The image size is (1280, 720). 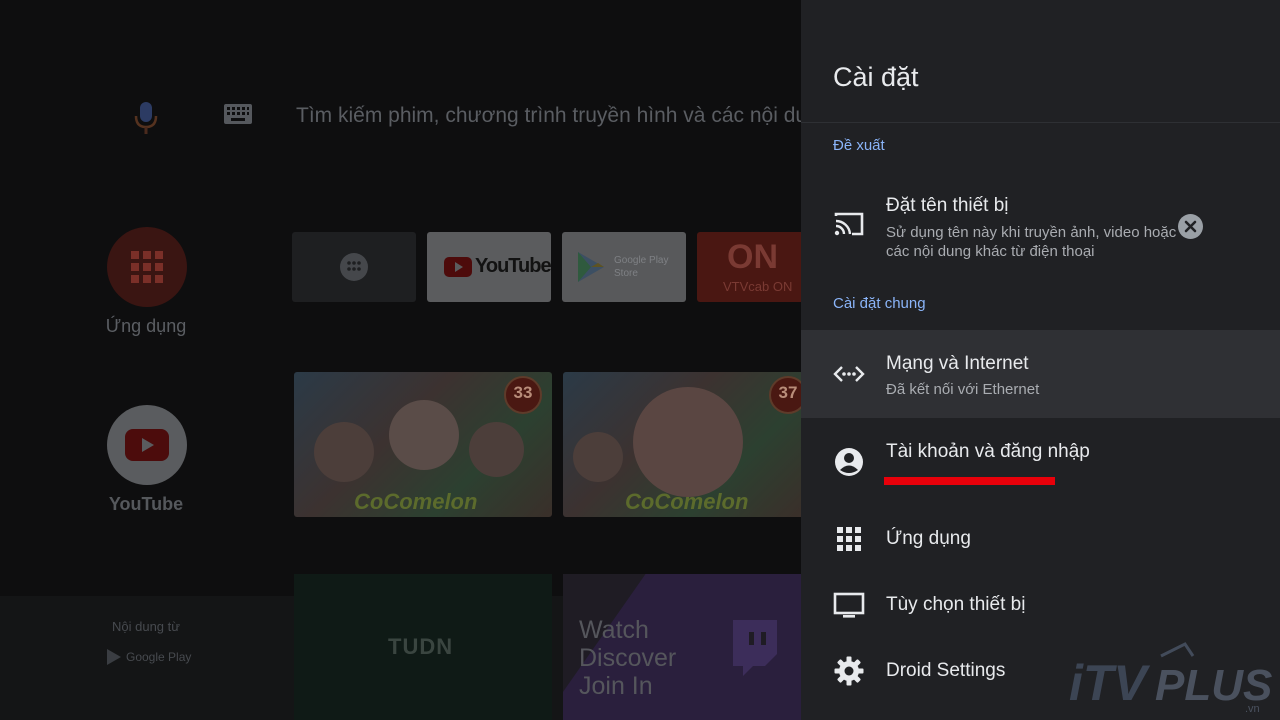 What do you see at coordinates (988, 451) in the screenshot?
I see `settings-item-label: Tài khoản và đăng nhập` at bounding box center [988, 451].